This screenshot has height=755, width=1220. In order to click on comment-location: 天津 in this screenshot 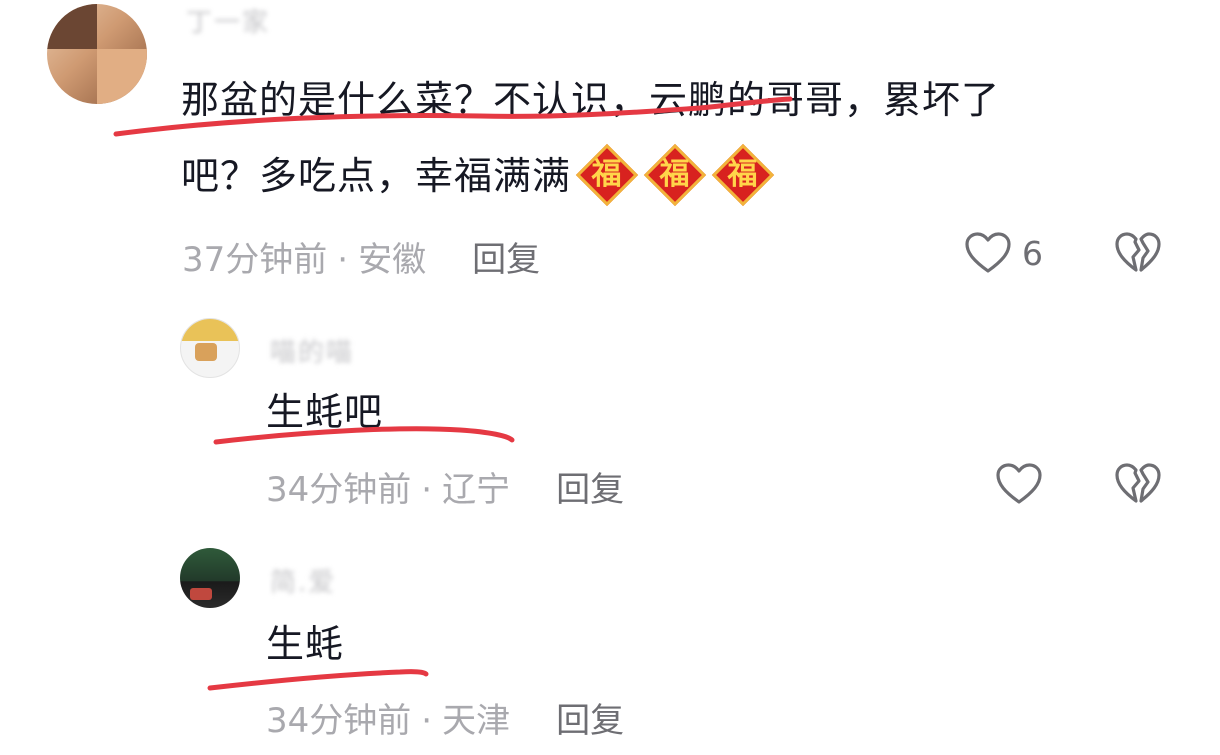, I will do `click(476, 721)`.